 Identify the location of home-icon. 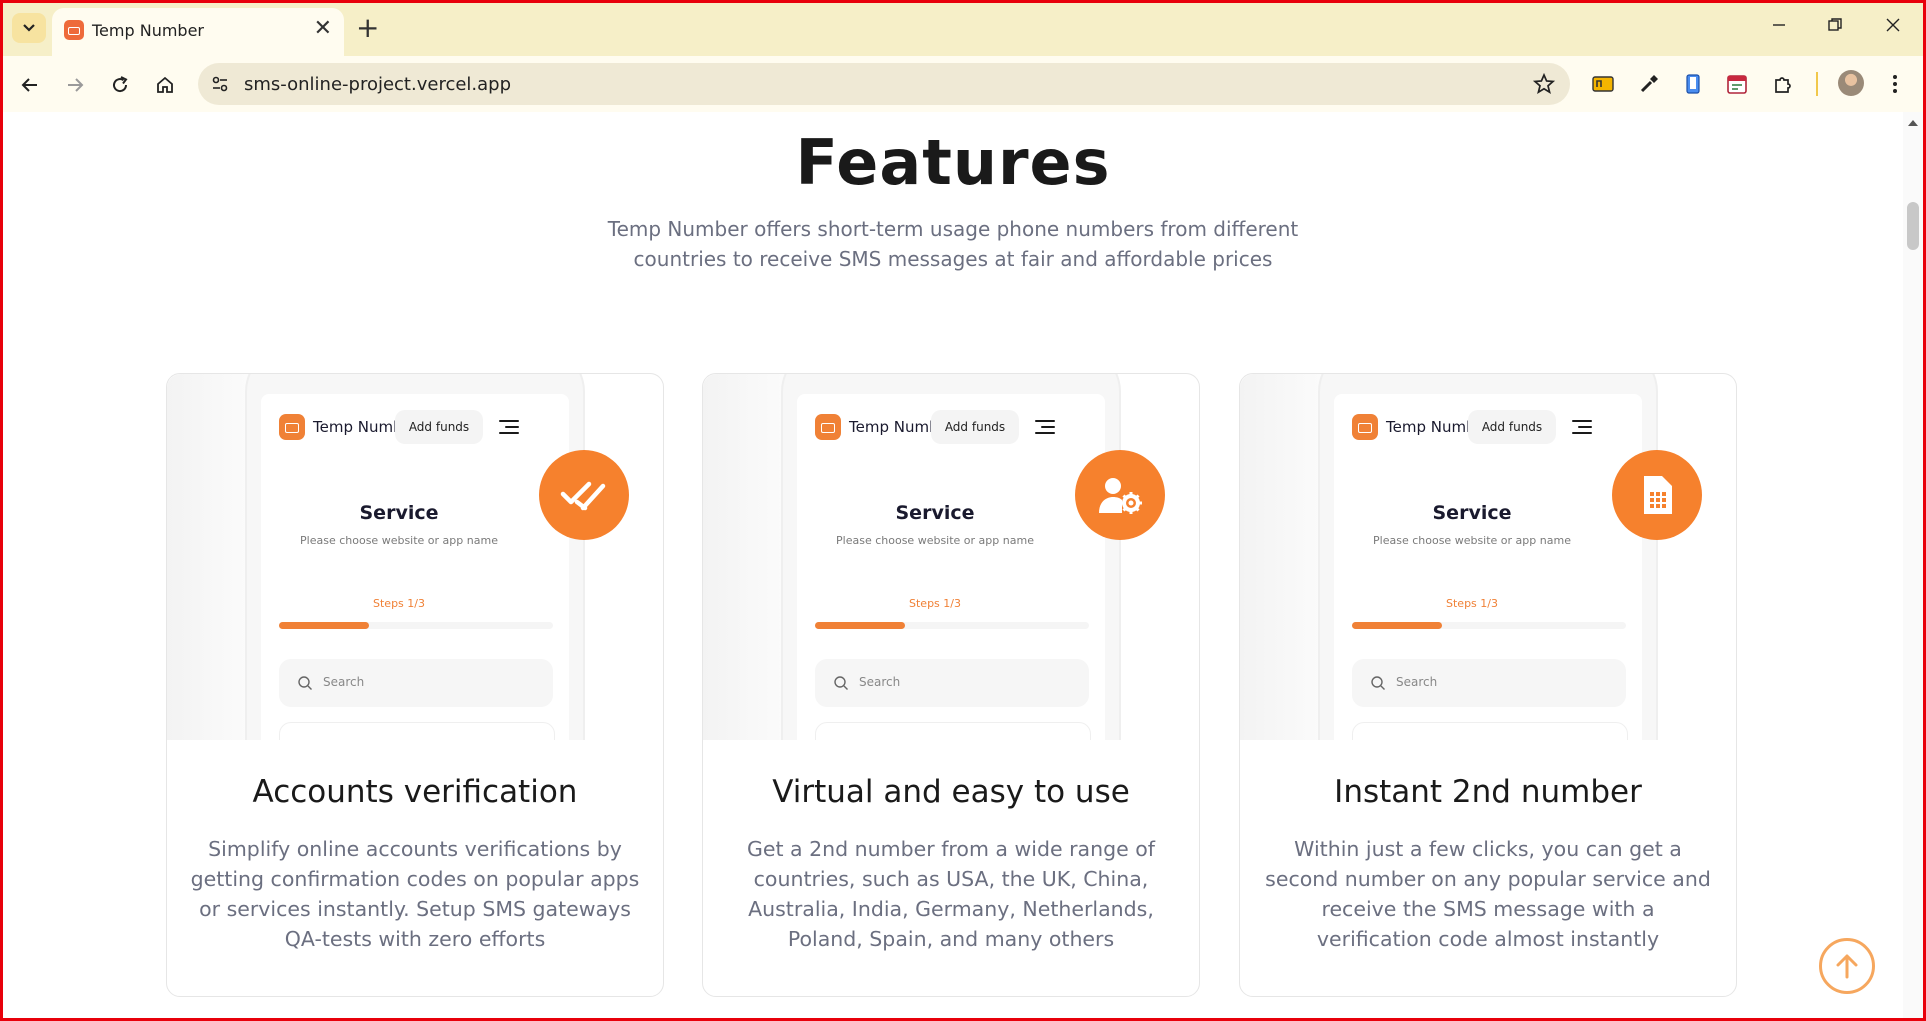
(165, 84).